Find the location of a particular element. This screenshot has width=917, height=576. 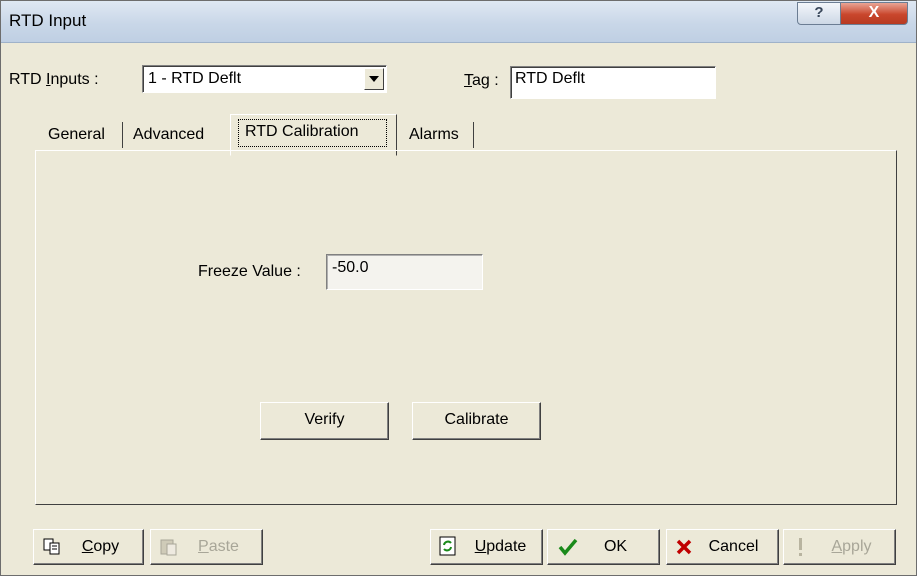

close-button: X is located at coordinates (874, 13).